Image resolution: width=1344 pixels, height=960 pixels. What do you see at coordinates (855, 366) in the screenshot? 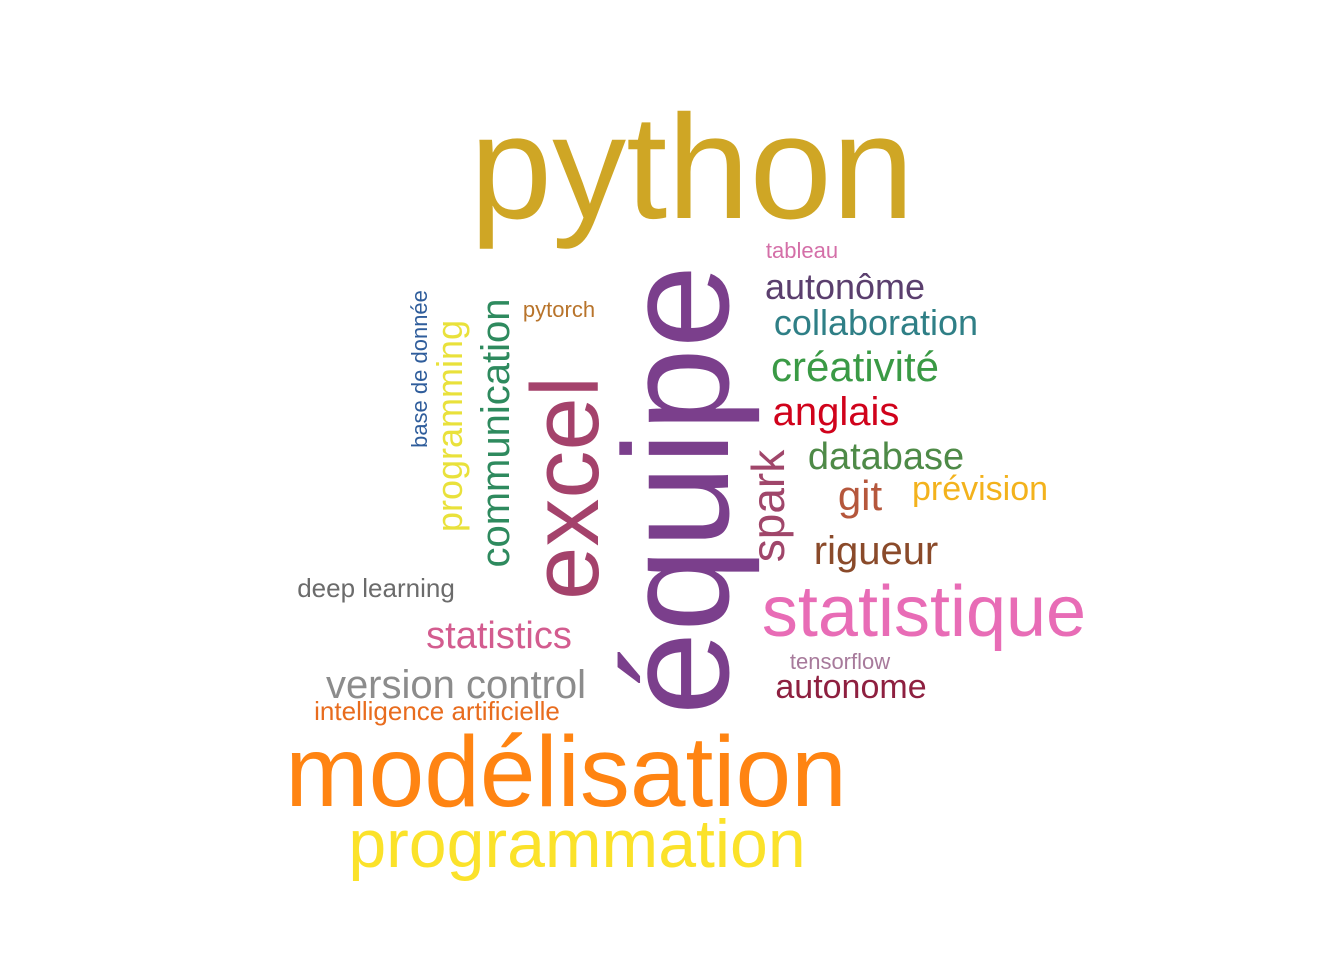
I see `word-creativite: créativité` at bounding box center [855, 366].